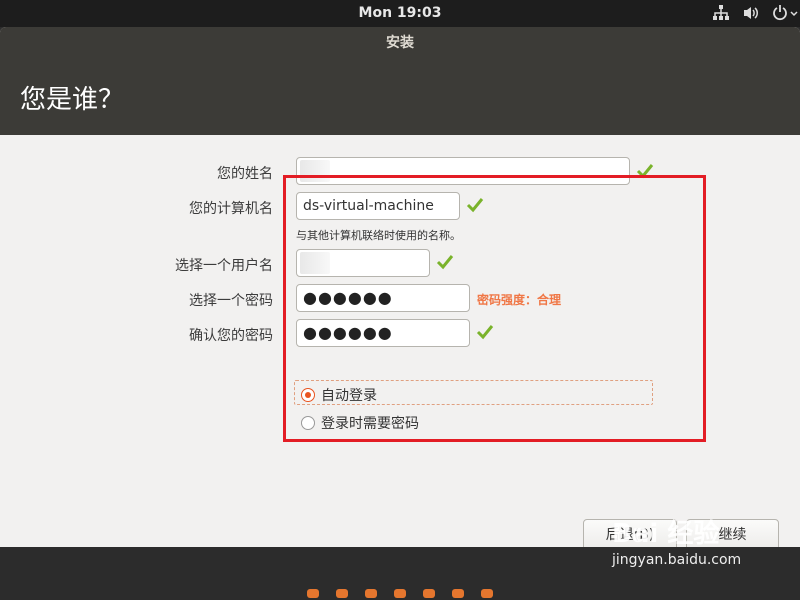 The height and width of the screenshot is (600, 800). I want to click on confirm-password-label: 确认您的密码, so click(231, 336).